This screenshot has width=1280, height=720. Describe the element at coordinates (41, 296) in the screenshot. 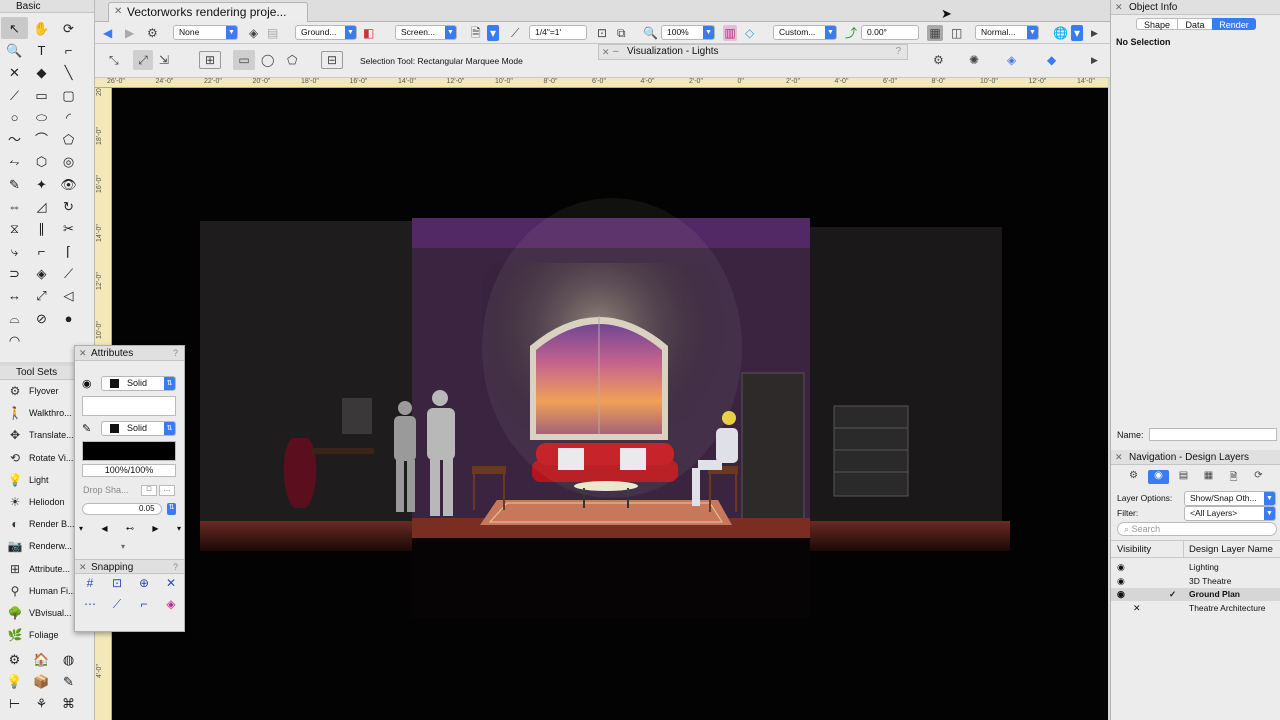

I see `constrained-dim-icon: ⤢` at that location.